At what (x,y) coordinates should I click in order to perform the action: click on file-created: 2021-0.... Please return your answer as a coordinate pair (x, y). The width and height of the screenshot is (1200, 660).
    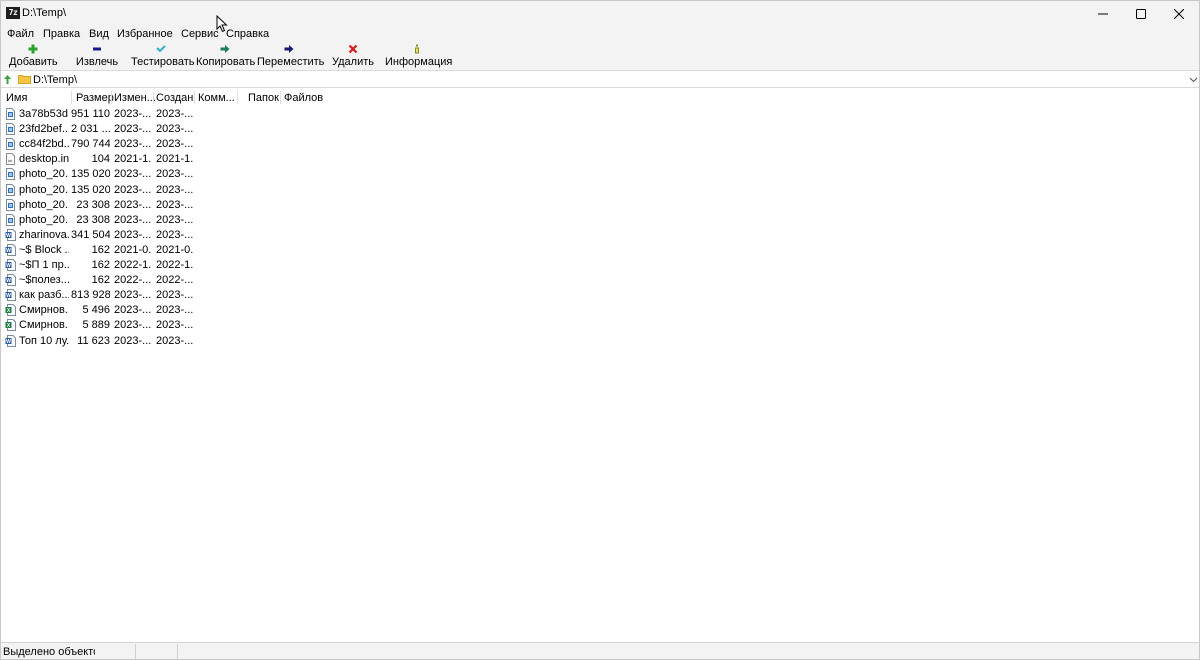
    Looking at the image, I should click on (175, 249).